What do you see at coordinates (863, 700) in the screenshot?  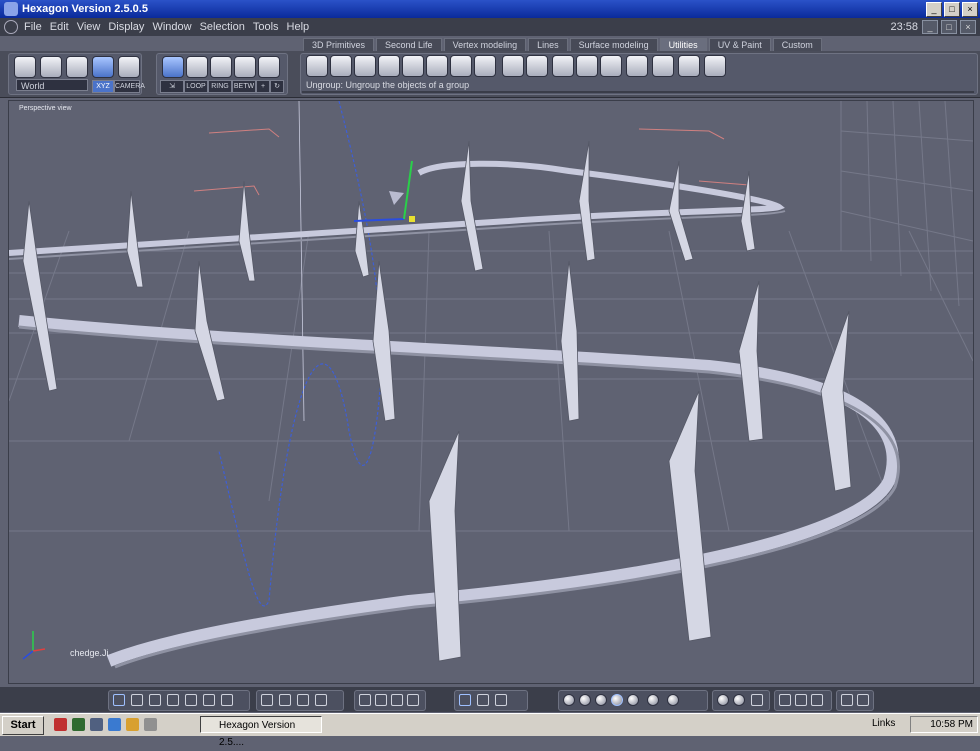 I see `camera-icon` at bounding box center [863, 700].